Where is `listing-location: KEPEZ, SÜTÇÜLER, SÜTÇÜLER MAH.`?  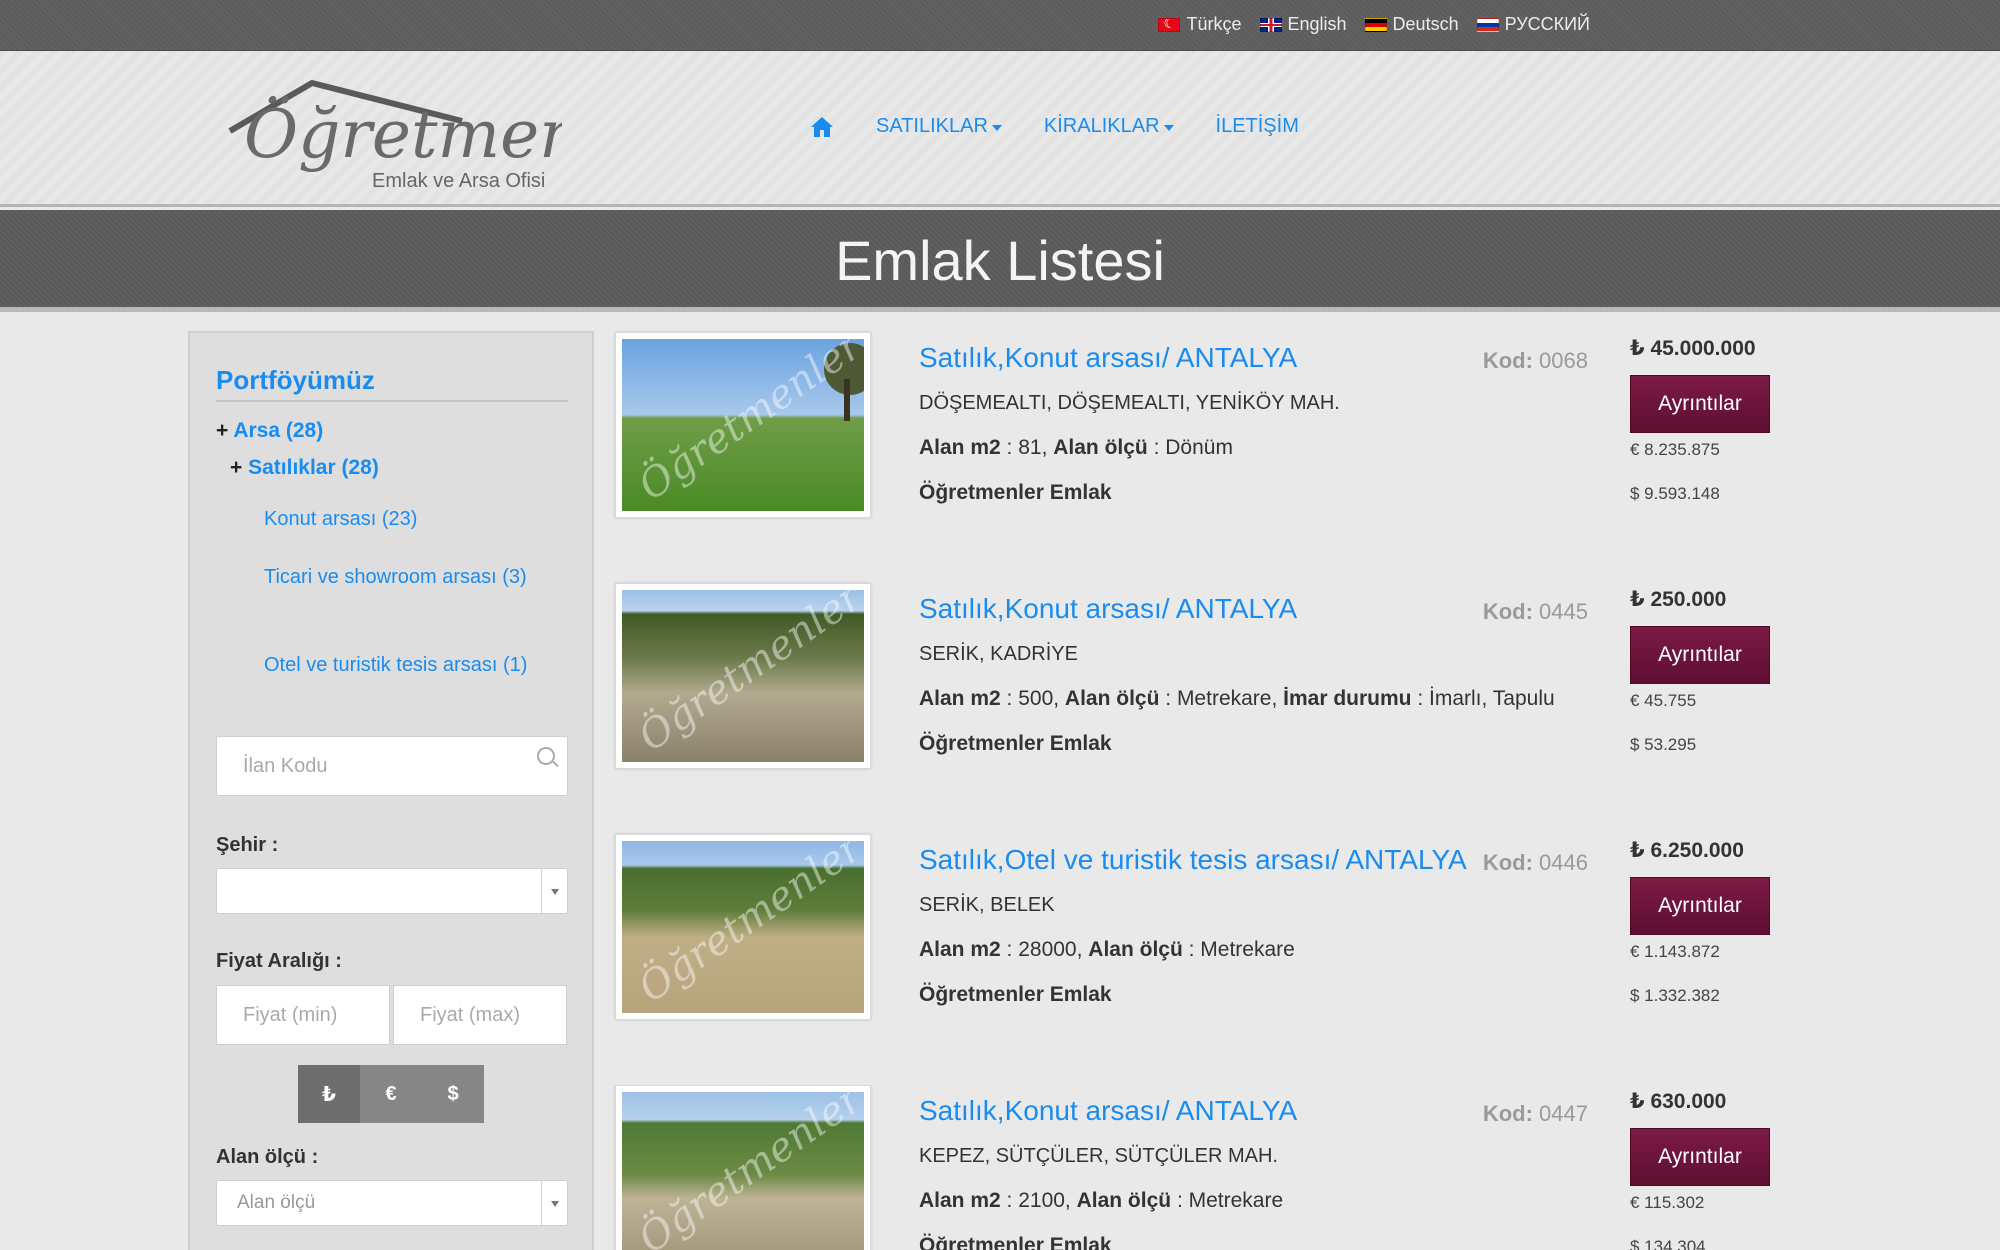 listing-location: KEPEZ, SÜTÇÜLER, SÜTÇÜLER MAH. is located at coordinates (1098, 1156).